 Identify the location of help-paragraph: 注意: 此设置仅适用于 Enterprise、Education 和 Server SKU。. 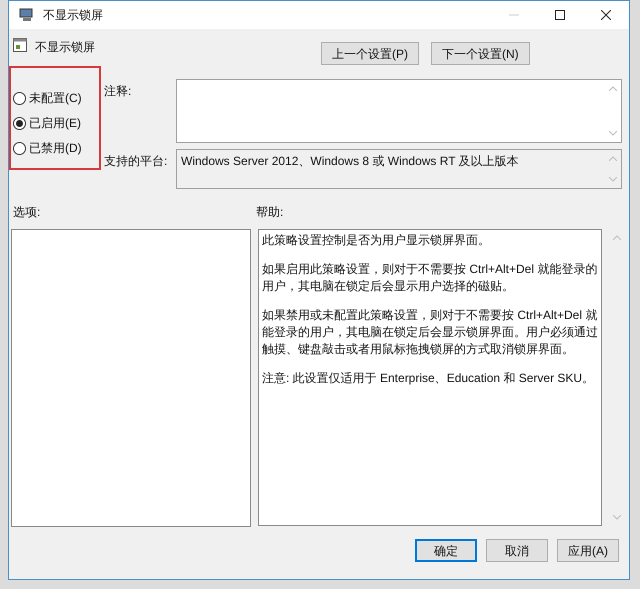
(429, 378).